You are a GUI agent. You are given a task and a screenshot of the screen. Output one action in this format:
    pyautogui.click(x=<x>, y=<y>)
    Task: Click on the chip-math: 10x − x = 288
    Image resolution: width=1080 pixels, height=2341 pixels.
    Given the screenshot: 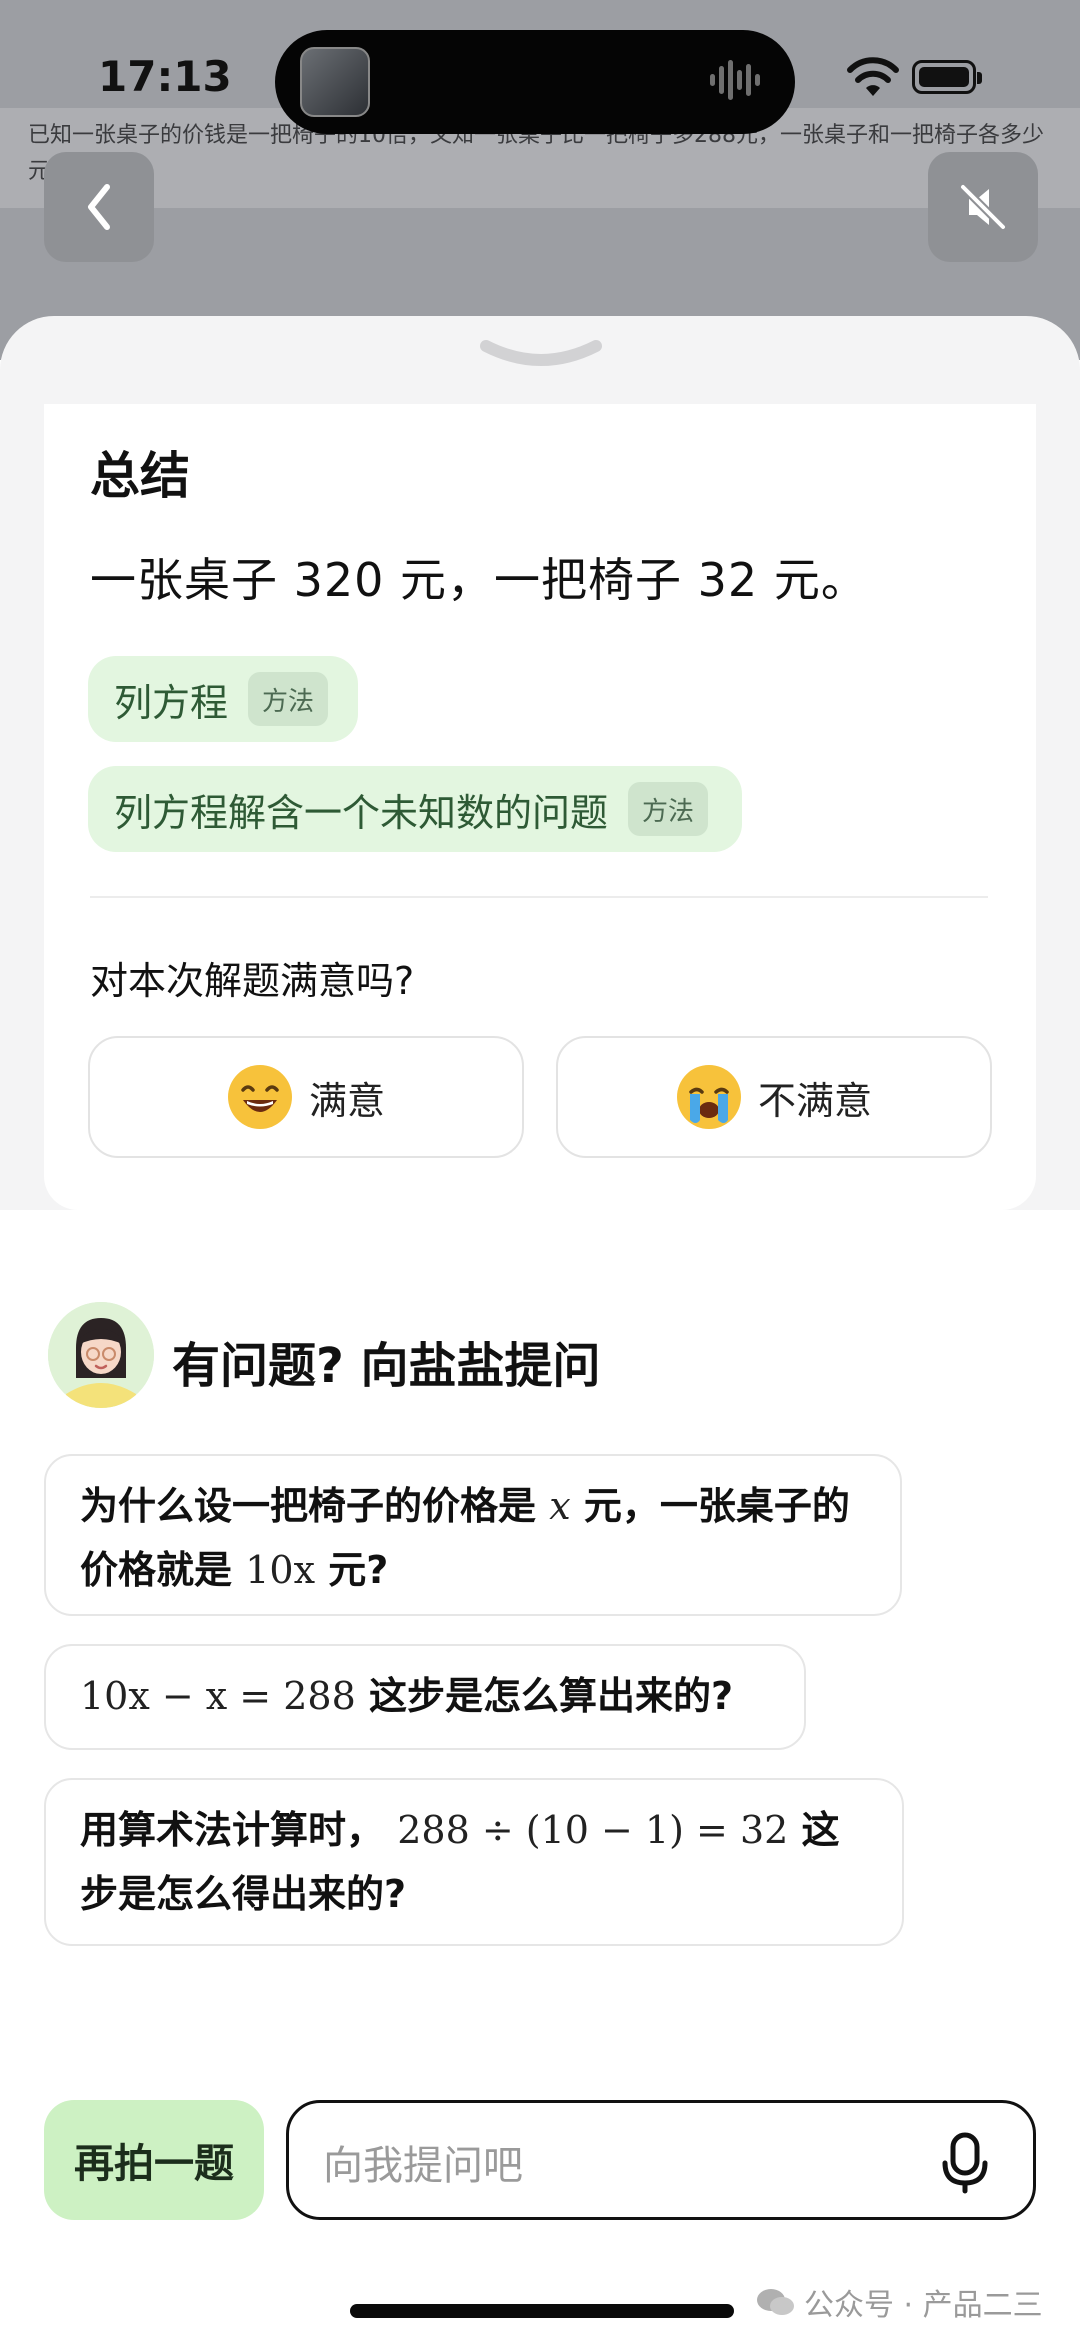 What is the action you would take?
    pyautogui.click(x=218, y=1696)
    